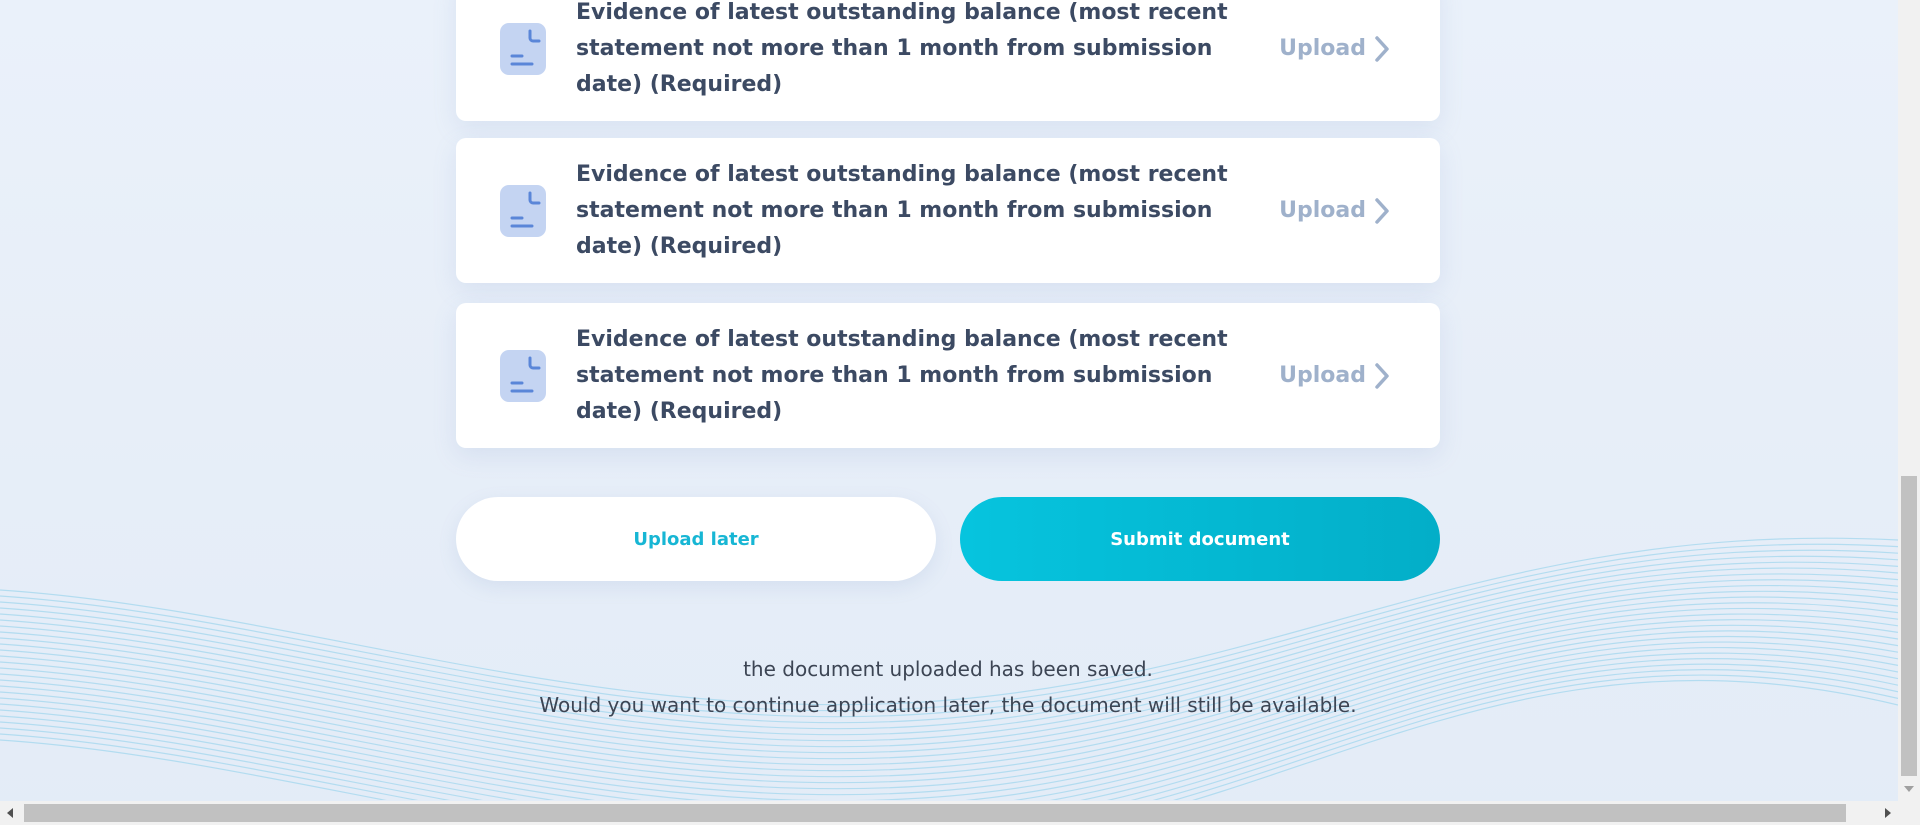 This screenshot has height=825, width=1920. I want to click on upload-later-button: Upload later, so click(696, 539).